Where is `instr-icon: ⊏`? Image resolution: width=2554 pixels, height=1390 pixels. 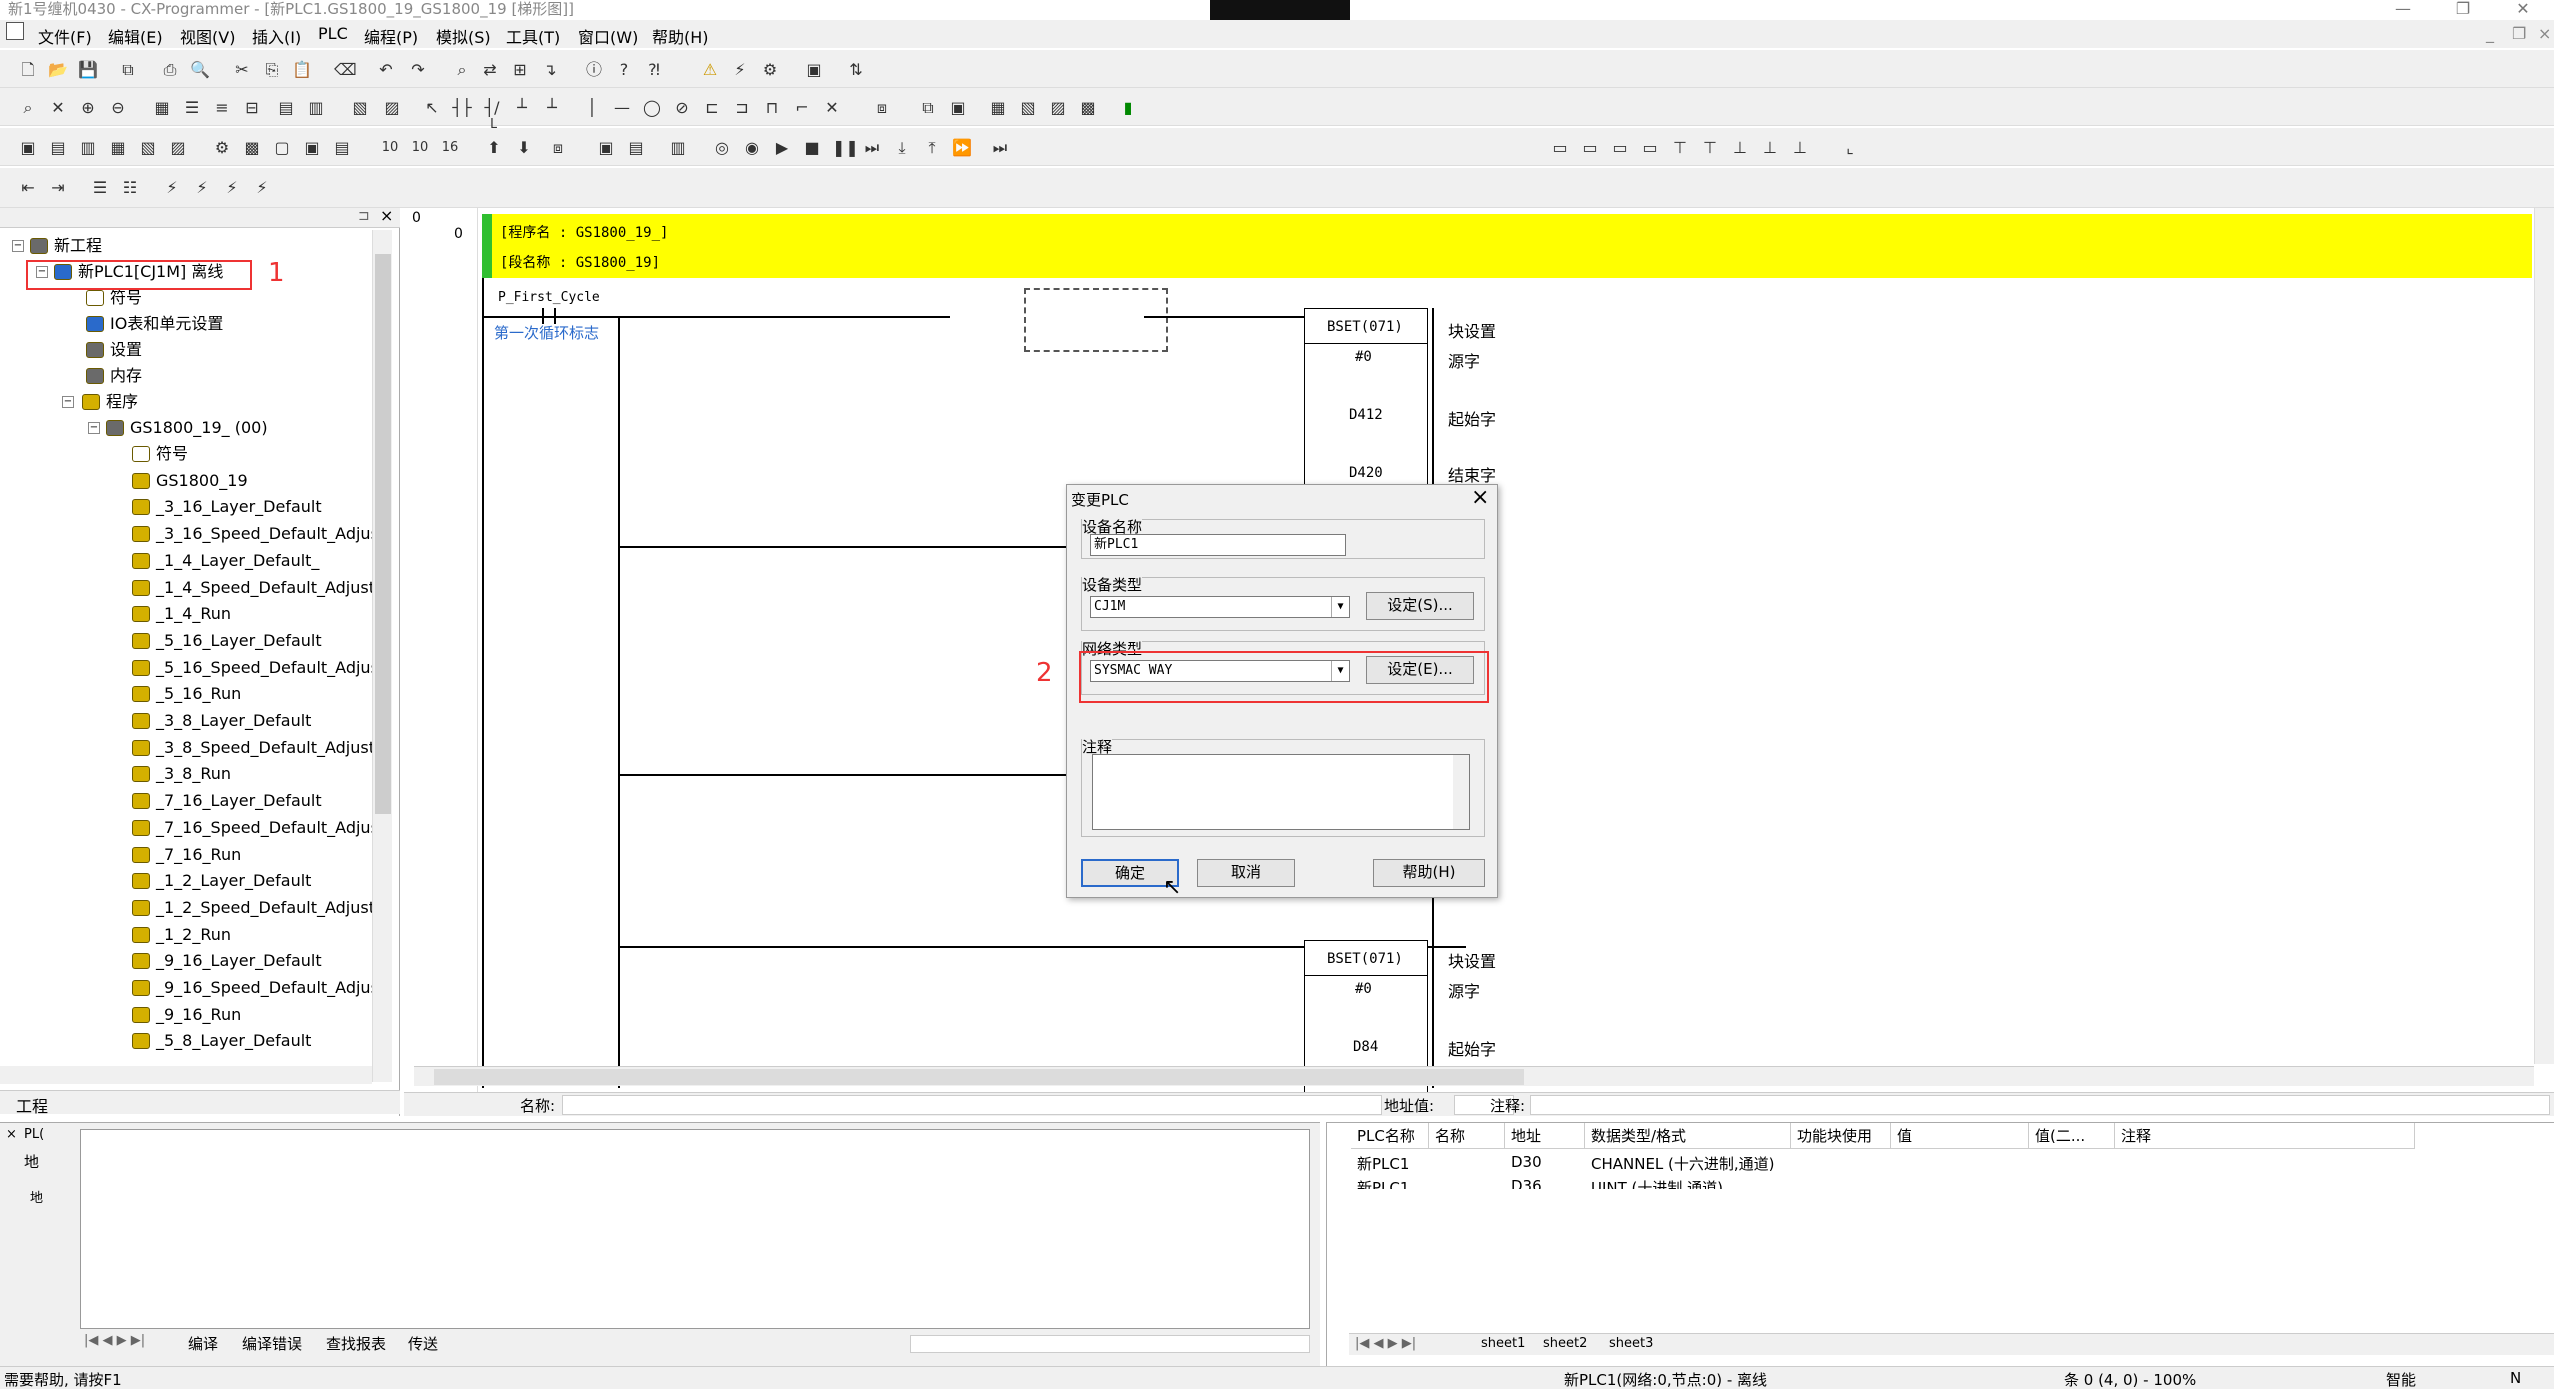
instr-icon: ⊏ is located at coordinates (712, 108).